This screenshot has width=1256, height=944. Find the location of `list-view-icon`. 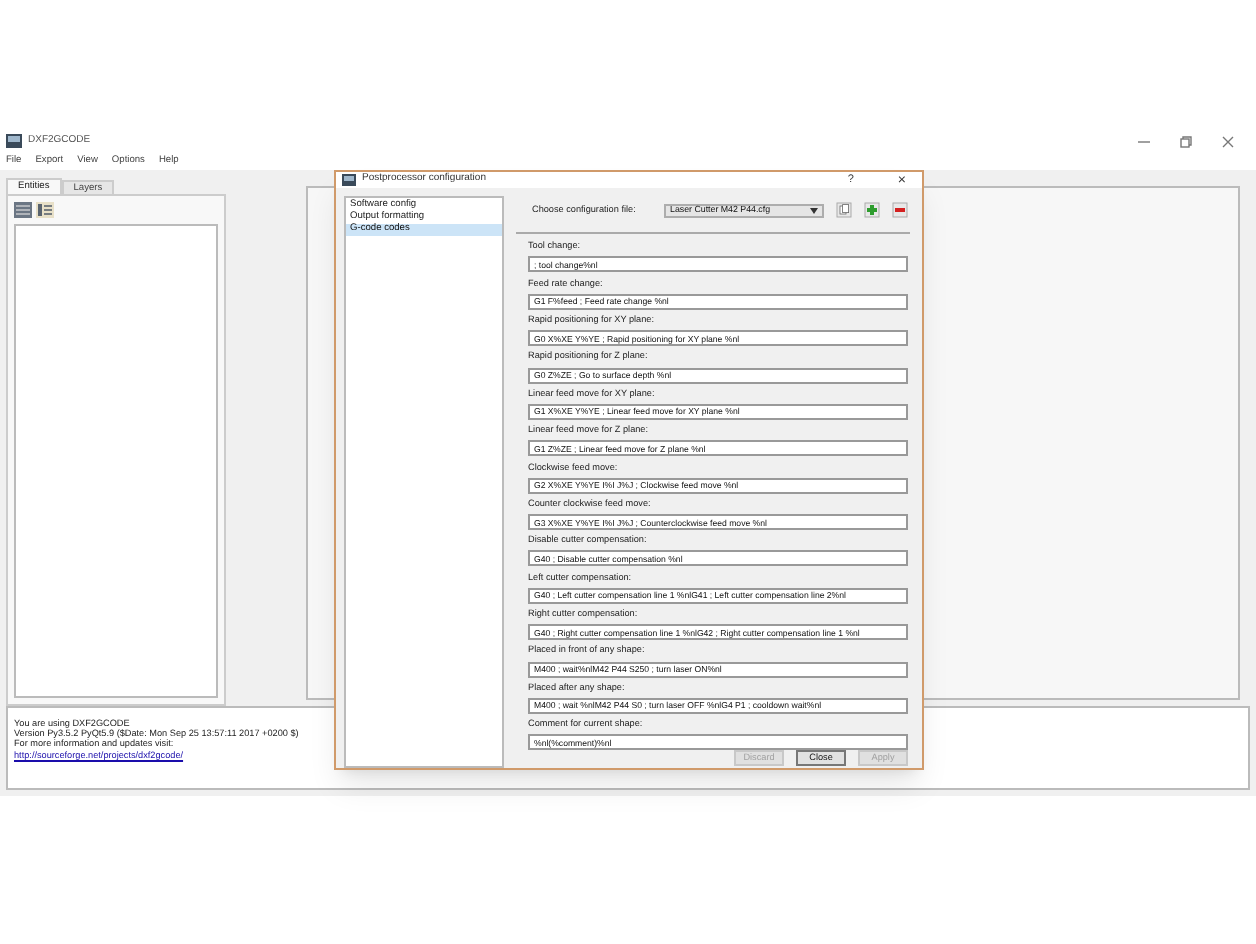

list-view-icon is located at coordinates (23, 210).